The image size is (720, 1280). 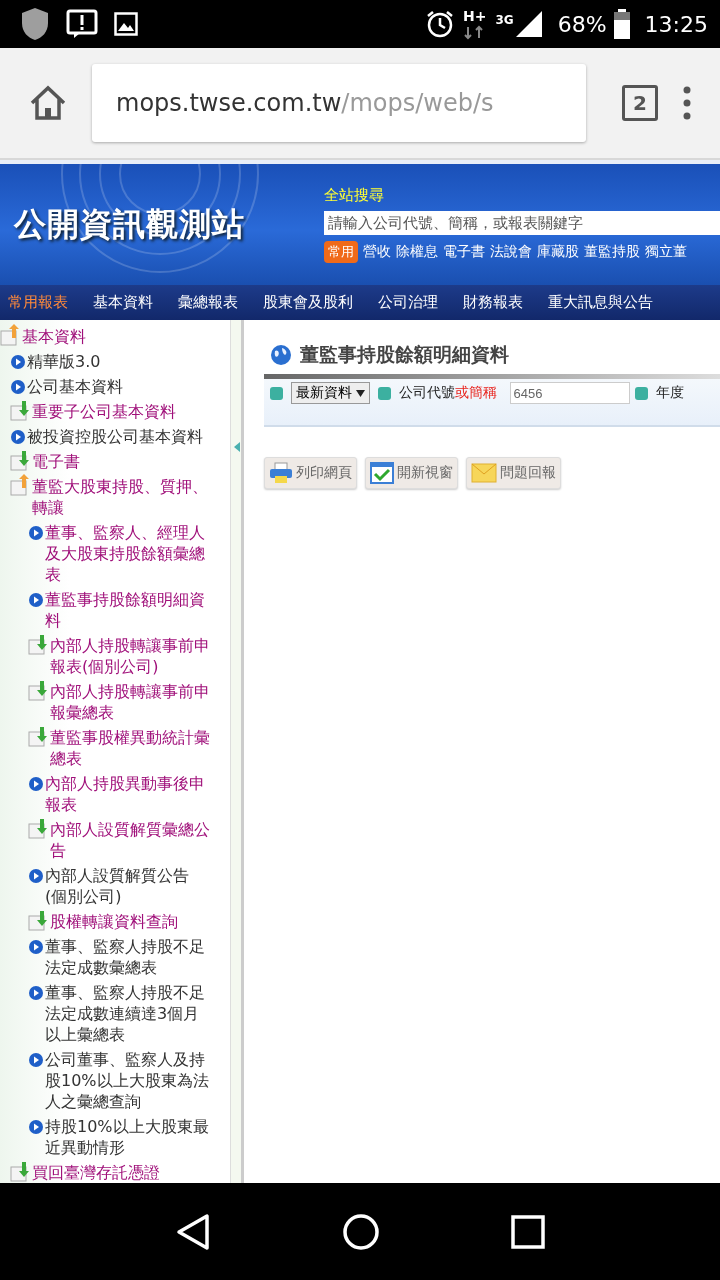 What do you see at coordinates (417, 252) in the screenshot?
I see `quick-link: 除權息` at bounding box center [417, 252].